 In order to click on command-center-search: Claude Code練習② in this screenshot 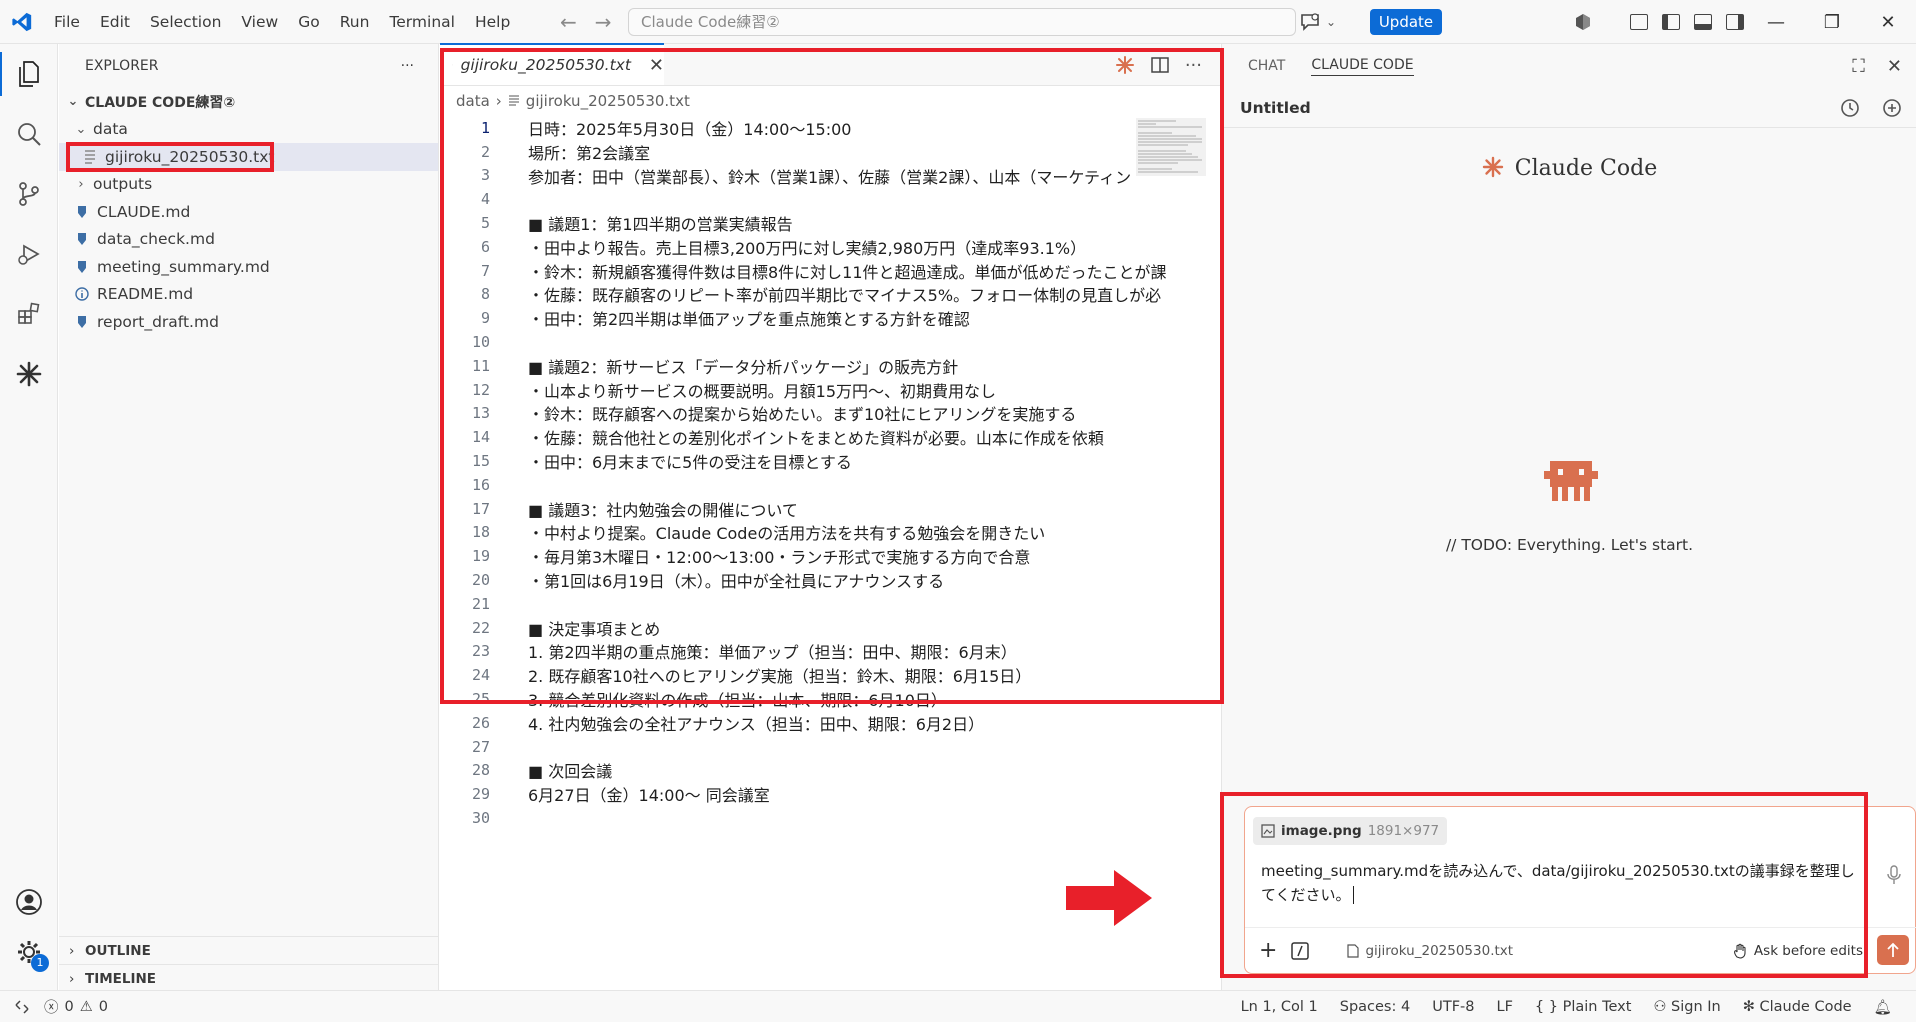, I will do `click(962, 22)`.